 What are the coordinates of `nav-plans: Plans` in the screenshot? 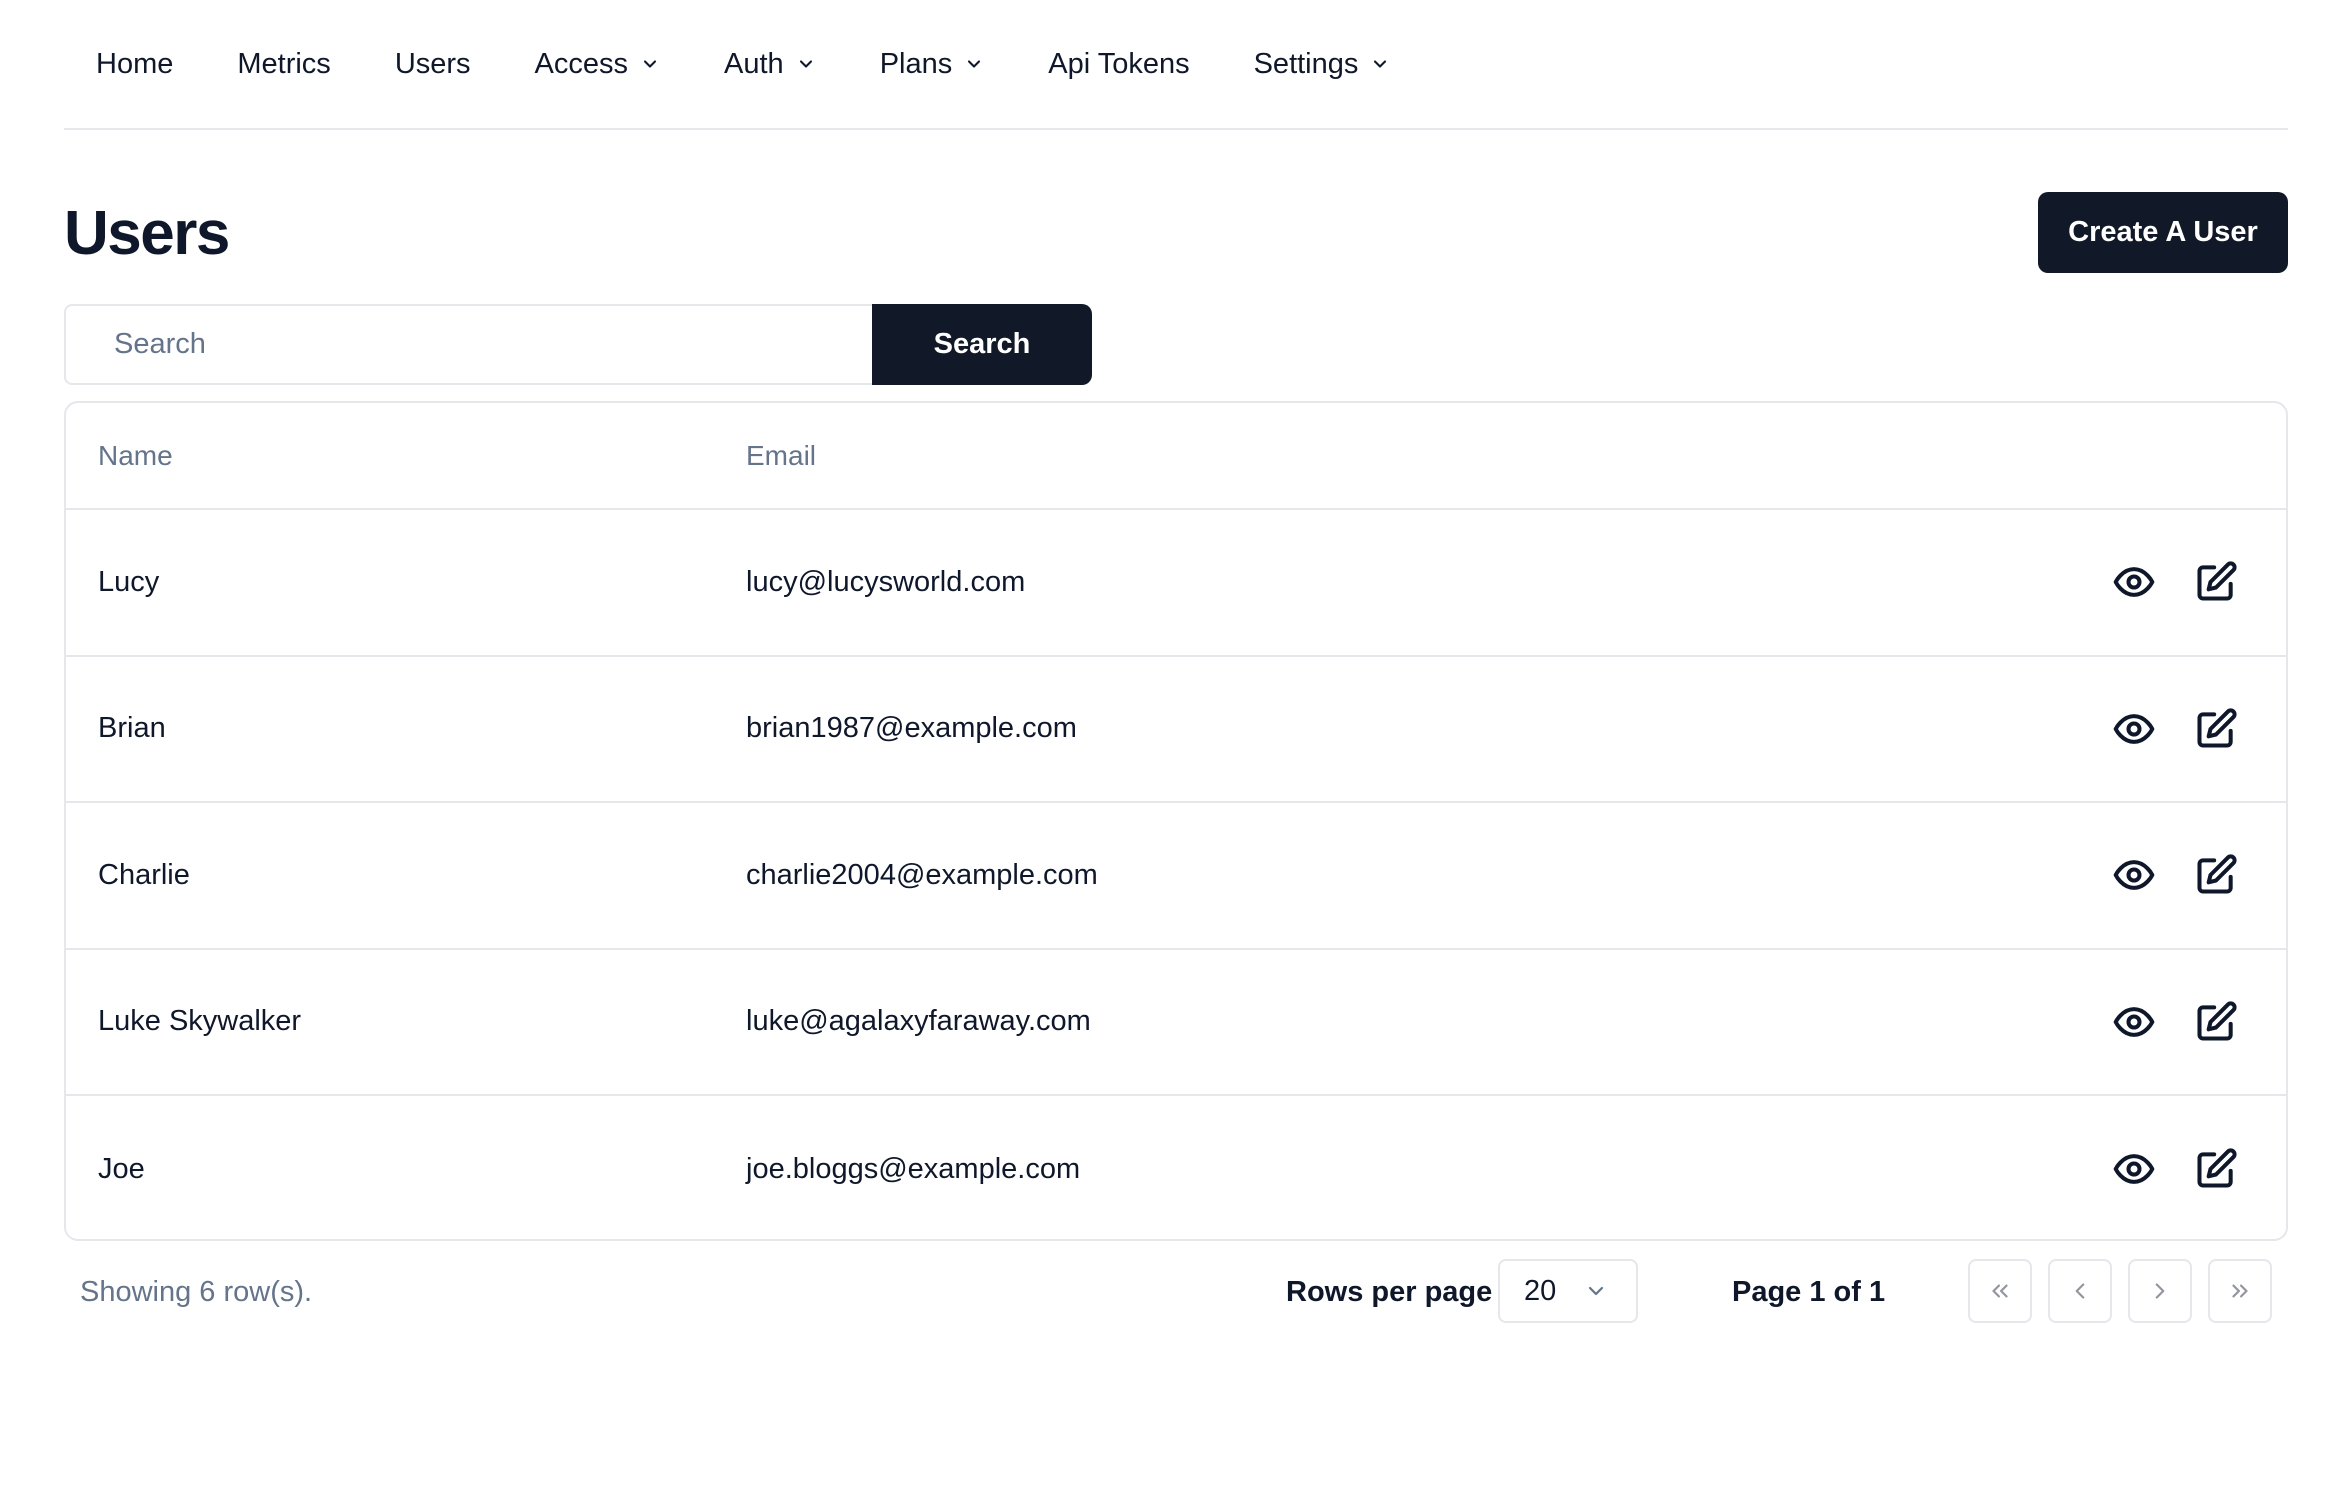 It's located at (932, 64).